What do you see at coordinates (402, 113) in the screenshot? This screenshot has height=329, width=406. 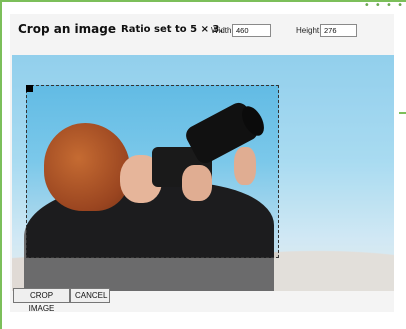 I see `side-tick-mark` at bounding box center [402, 113].